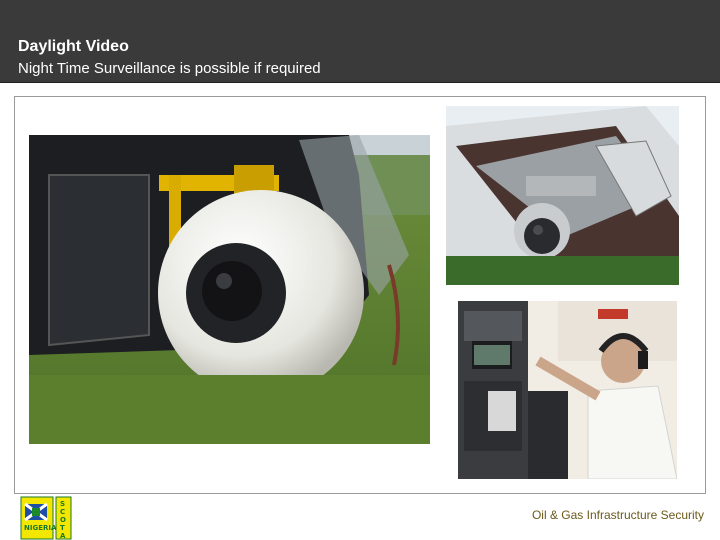 The height and width of the screenshot is (540, 720). What do you see at coordinates (62, 512) in the screenshot?
I see `svg-text: C` at bounding box center [62, 512].